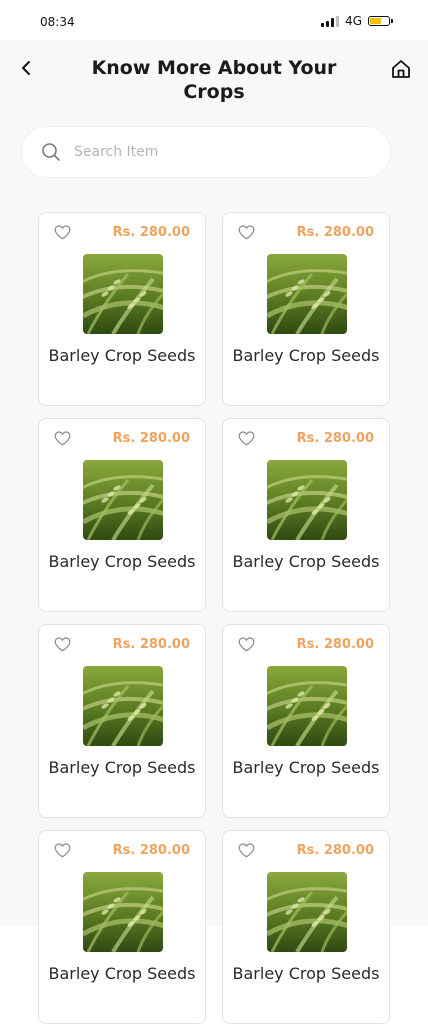  I want to click on battery-icon, so click(380, 21).